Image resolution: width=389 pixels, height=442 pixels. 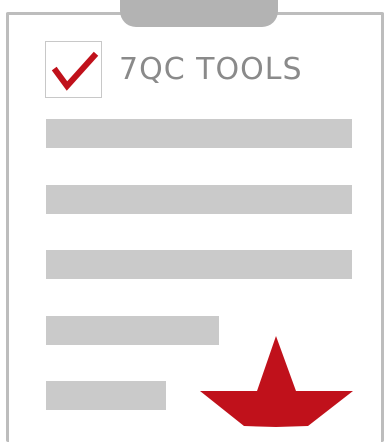 What do you see at coordinates (276, 381) in the screenshot?
I see `star-icon` at bounding box center [276, 381].